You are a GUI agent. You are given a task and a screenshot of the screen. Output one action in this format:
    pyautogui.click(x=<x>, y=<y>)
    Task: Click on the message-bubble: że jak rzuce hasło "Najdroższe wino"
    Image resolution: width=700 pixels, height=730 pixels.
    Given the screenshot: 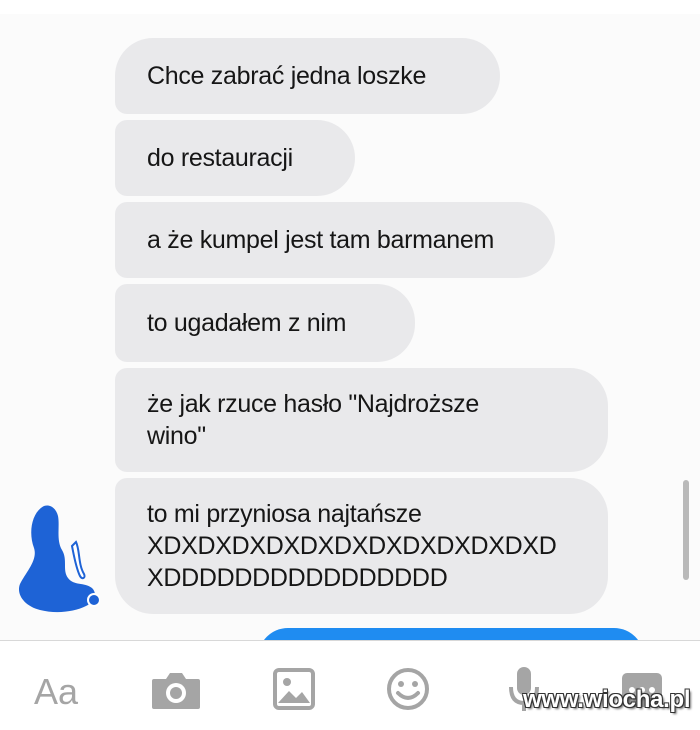 What is the action you would take?
    pyautogui.click(x=361, y=420)
    